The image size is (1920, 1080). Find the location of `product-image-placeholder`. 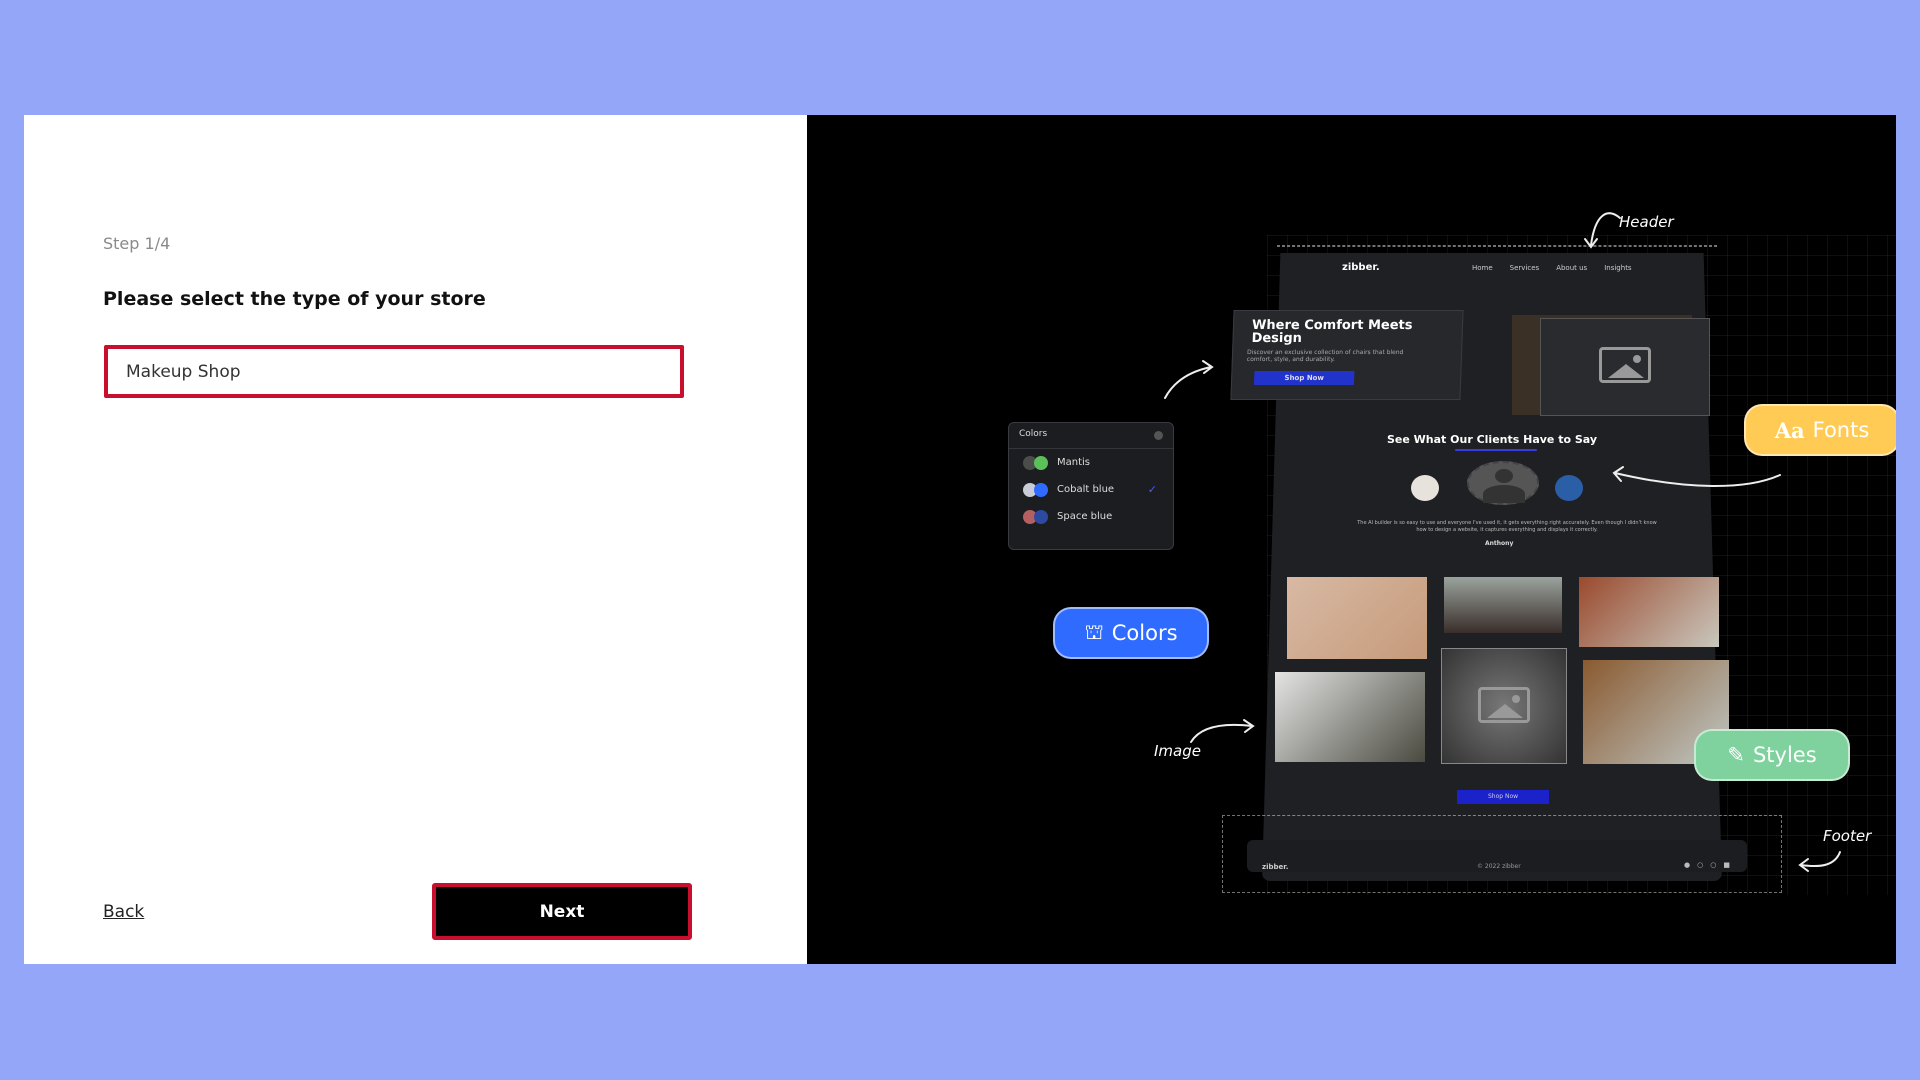

product-image-placeholder is located at coordinates (1504, 706).